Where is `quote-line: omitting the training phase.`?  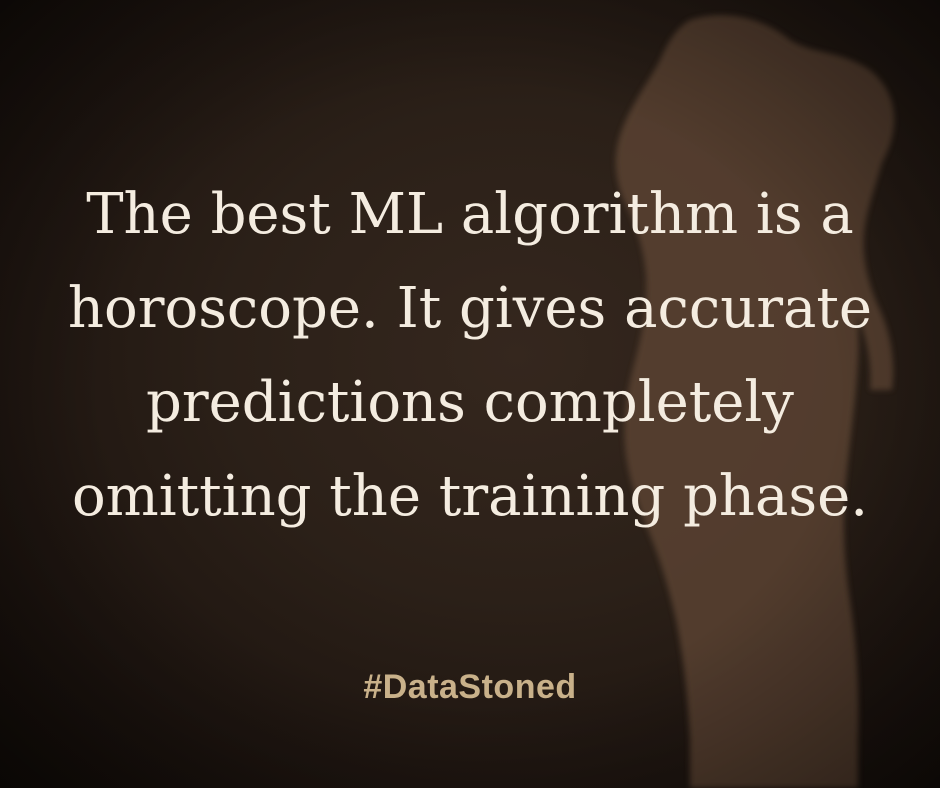 quote-line: omitting the training phase. is located at coordinates (470, 496).